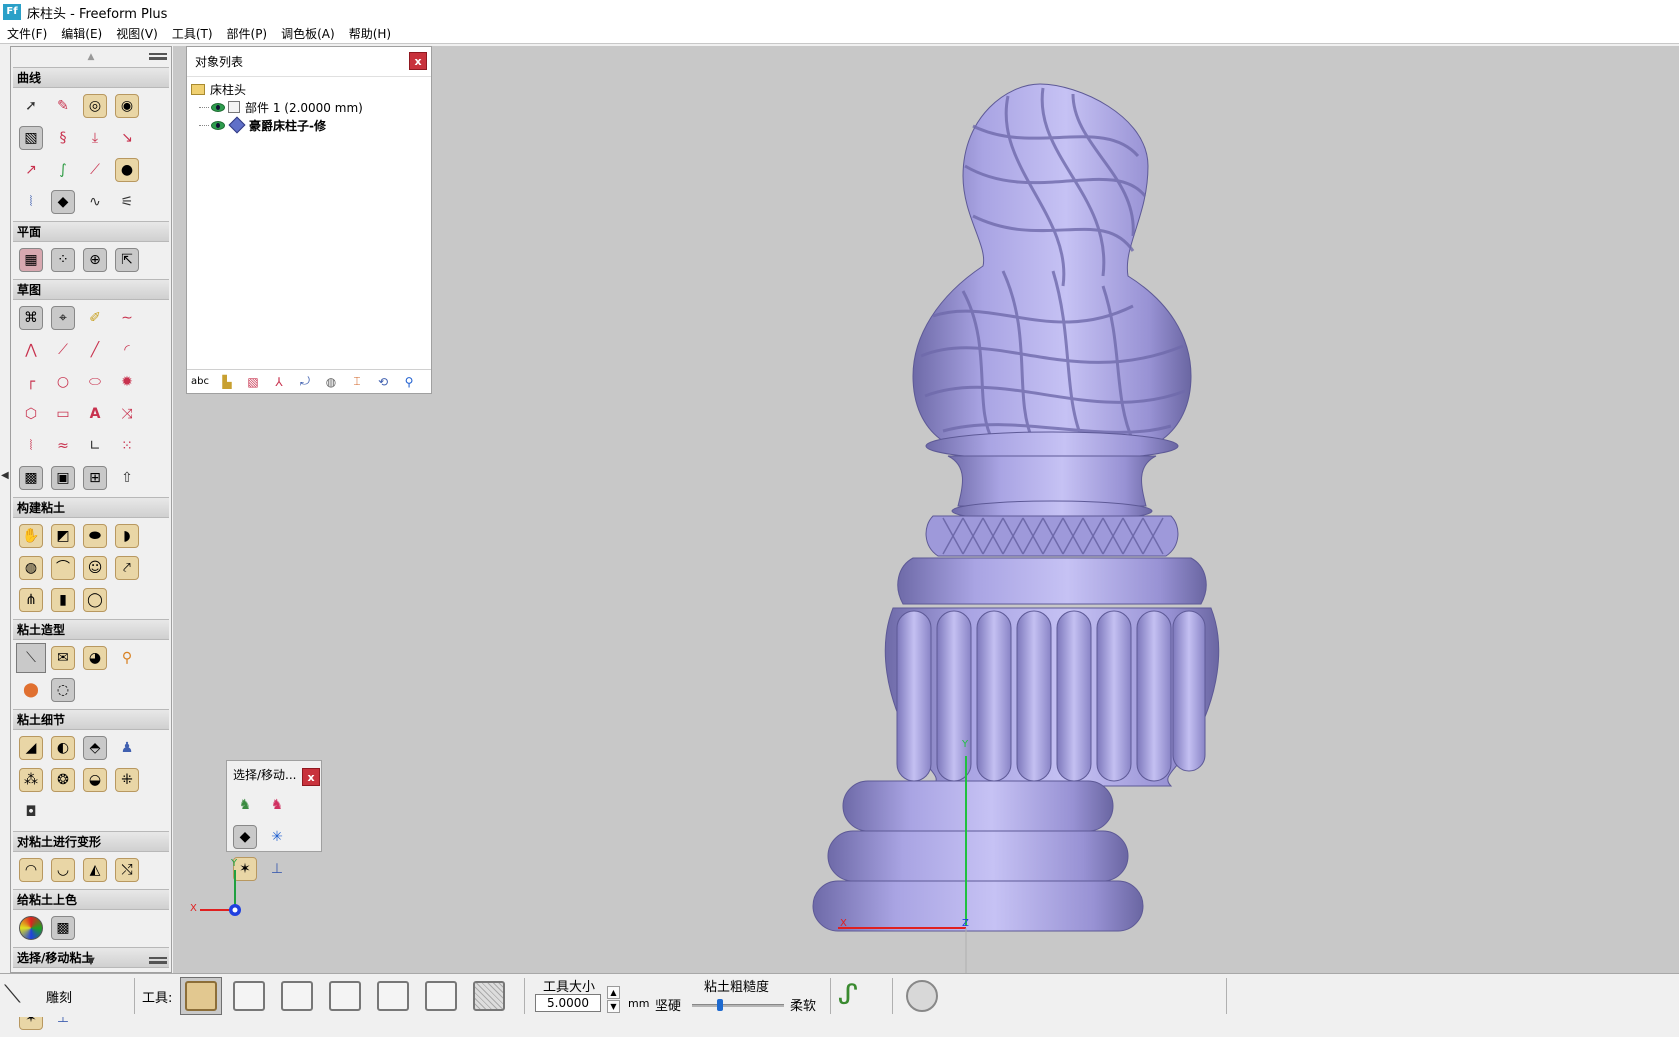  I want to click on sketch-cross-icon: ⤨, so click(127, 414).